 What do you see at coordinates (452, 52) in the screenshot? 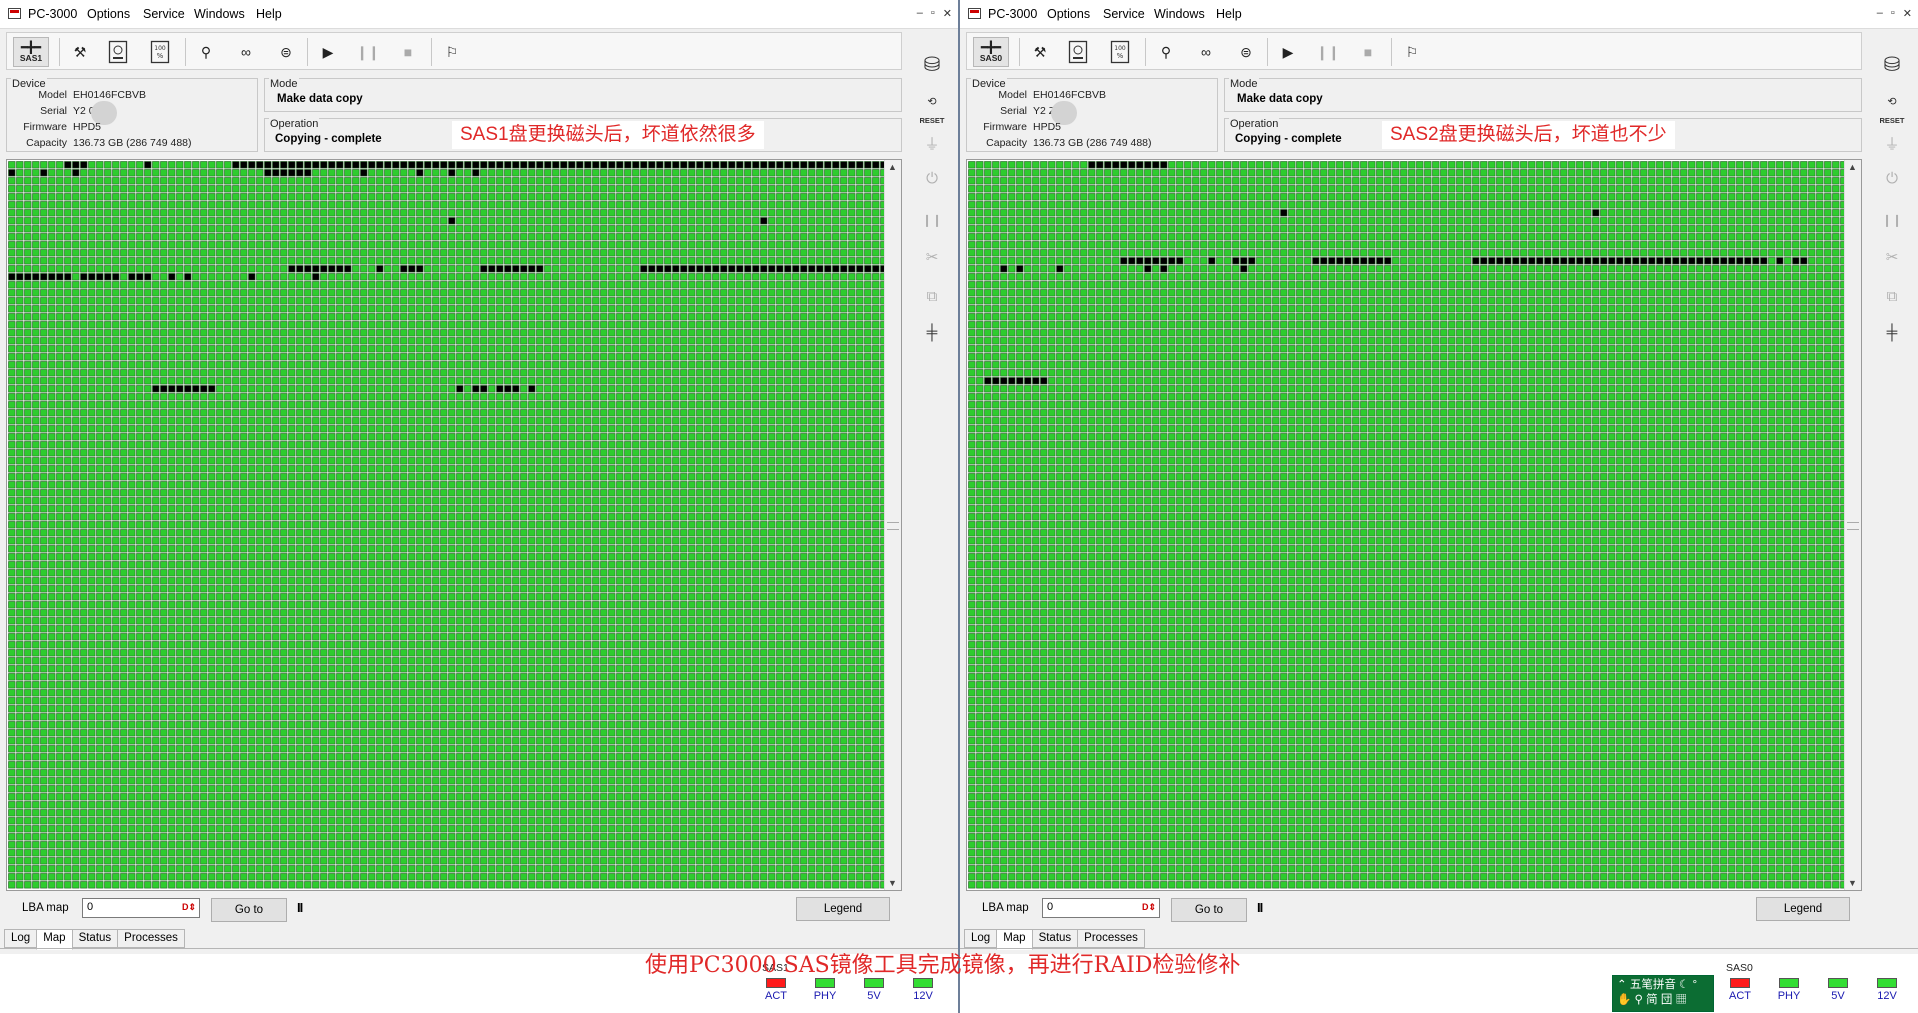
I see `exit-icon: ⚐` at bounding box center [452, 52].